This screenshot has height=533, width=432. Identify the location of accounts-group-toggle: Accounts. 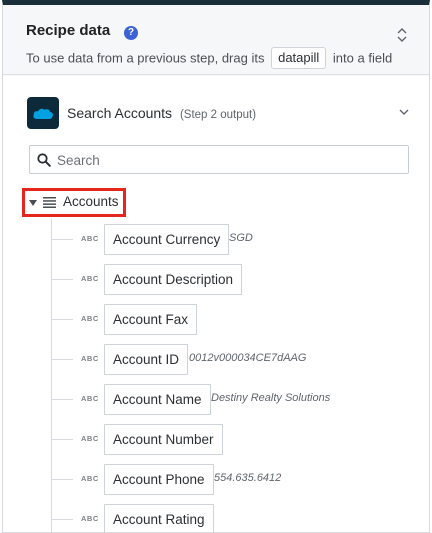
(74, 202).